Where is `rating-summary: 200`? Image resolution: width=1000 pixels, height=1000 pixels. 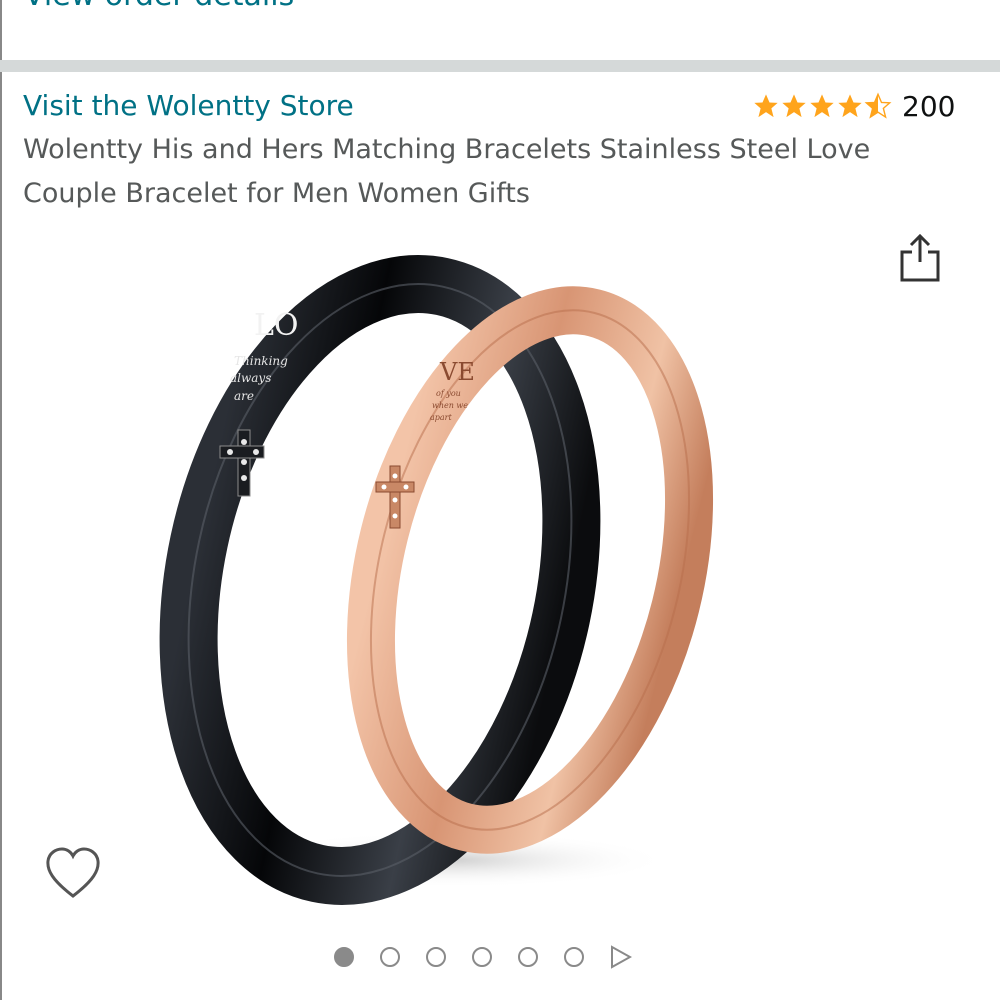 rating-summary: 200 is located at coordinates (853, 106).